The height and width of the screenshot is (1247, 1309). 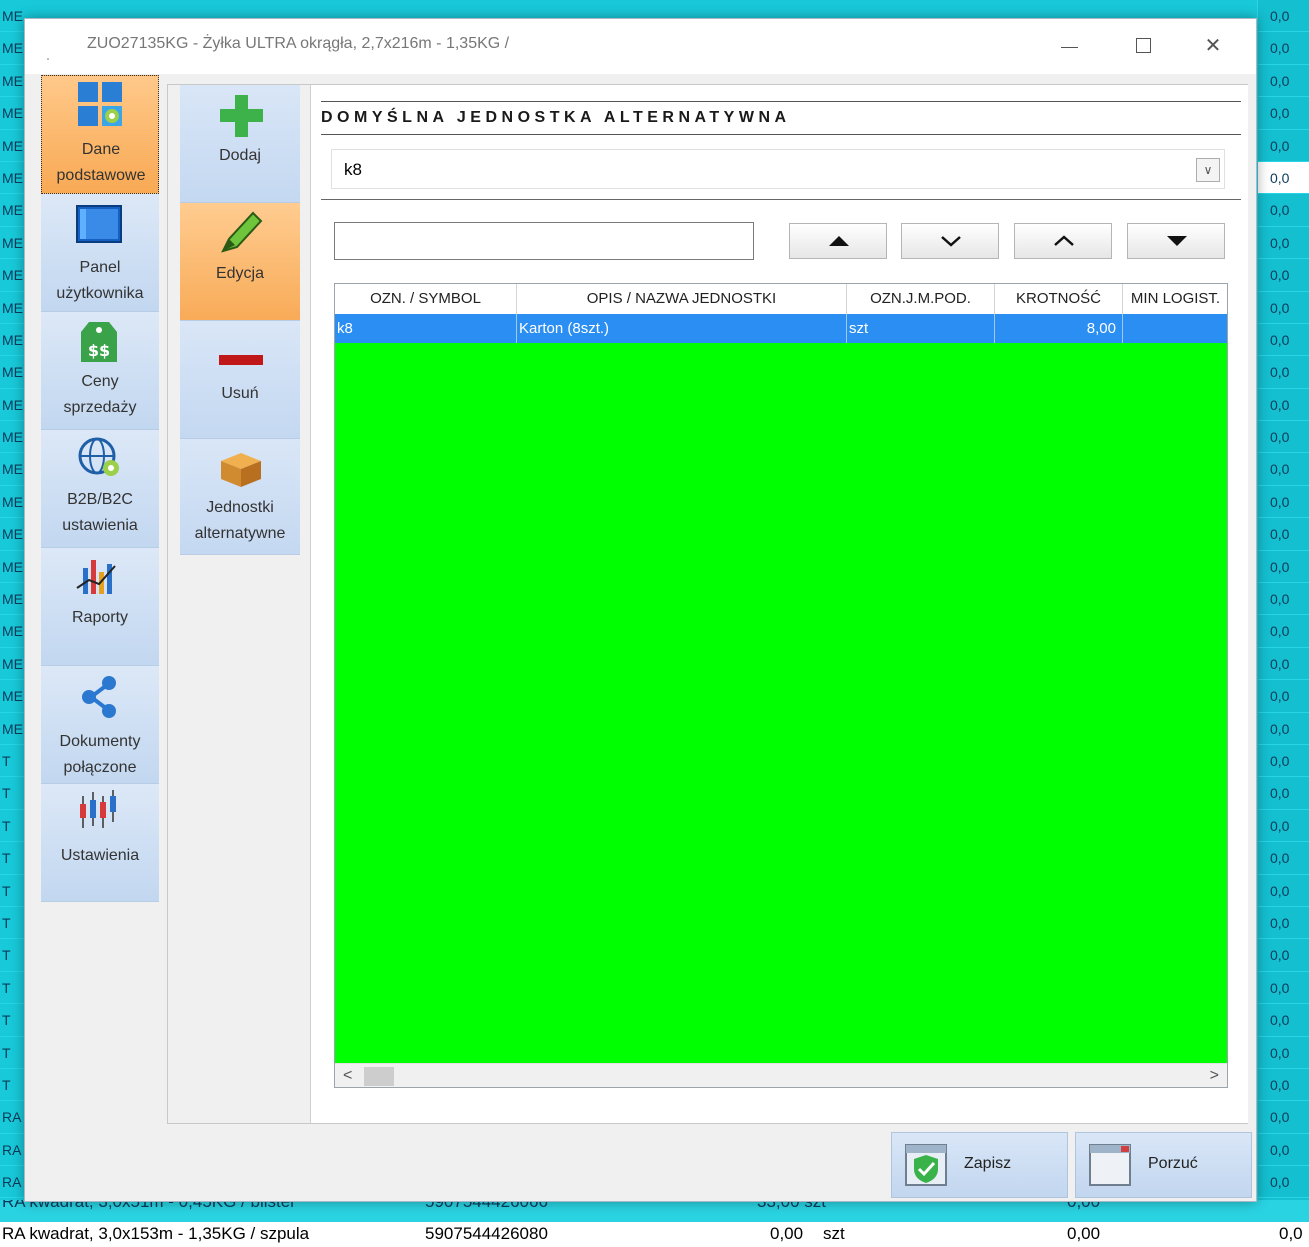 I want to click on column-header: MIN LOGIST., so click(x=1175, y=299).